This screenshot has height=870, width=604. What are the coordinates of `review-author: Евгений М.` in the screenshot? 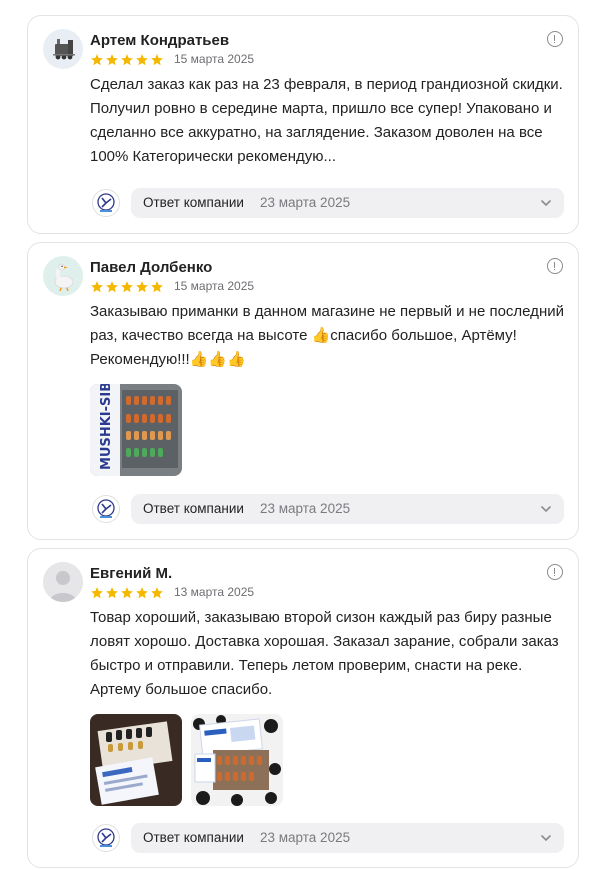 It's located at (131, 573).